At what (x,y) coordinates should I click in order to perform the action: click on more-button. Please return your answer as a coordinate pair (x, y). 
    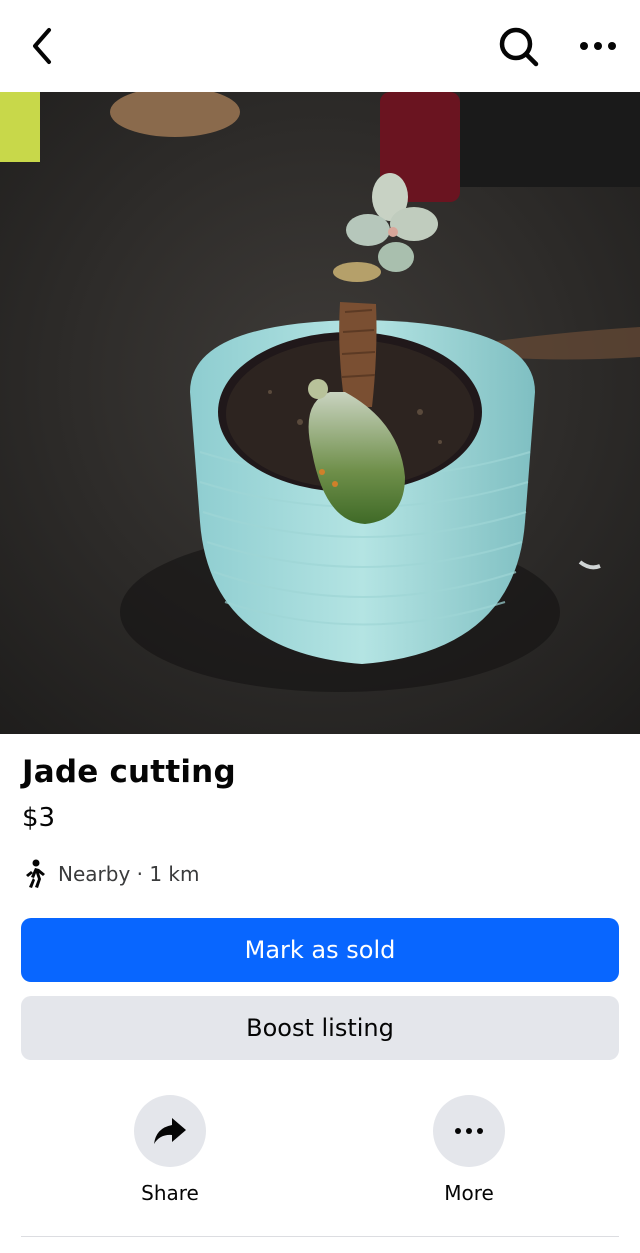
    Looking at the image, I should click on (469, 1131).